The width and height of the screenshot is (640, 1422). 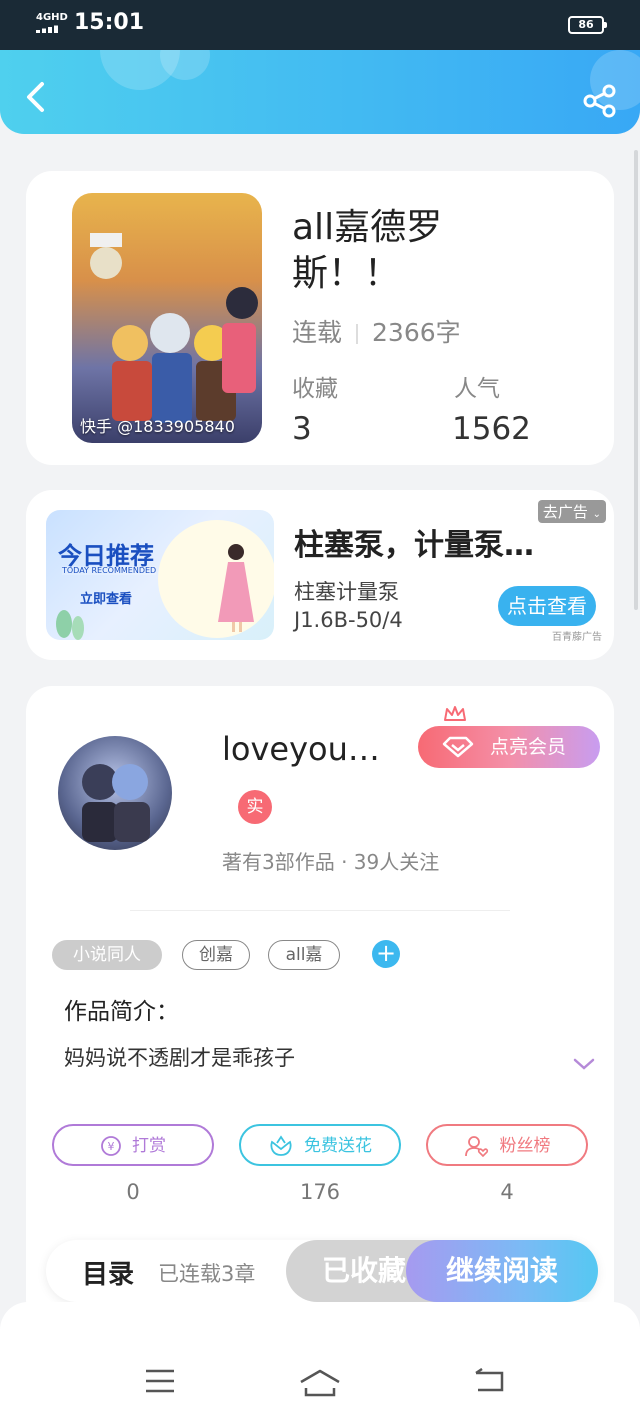 I want to click on add-tag-button: +, so click(x=386, y=954).